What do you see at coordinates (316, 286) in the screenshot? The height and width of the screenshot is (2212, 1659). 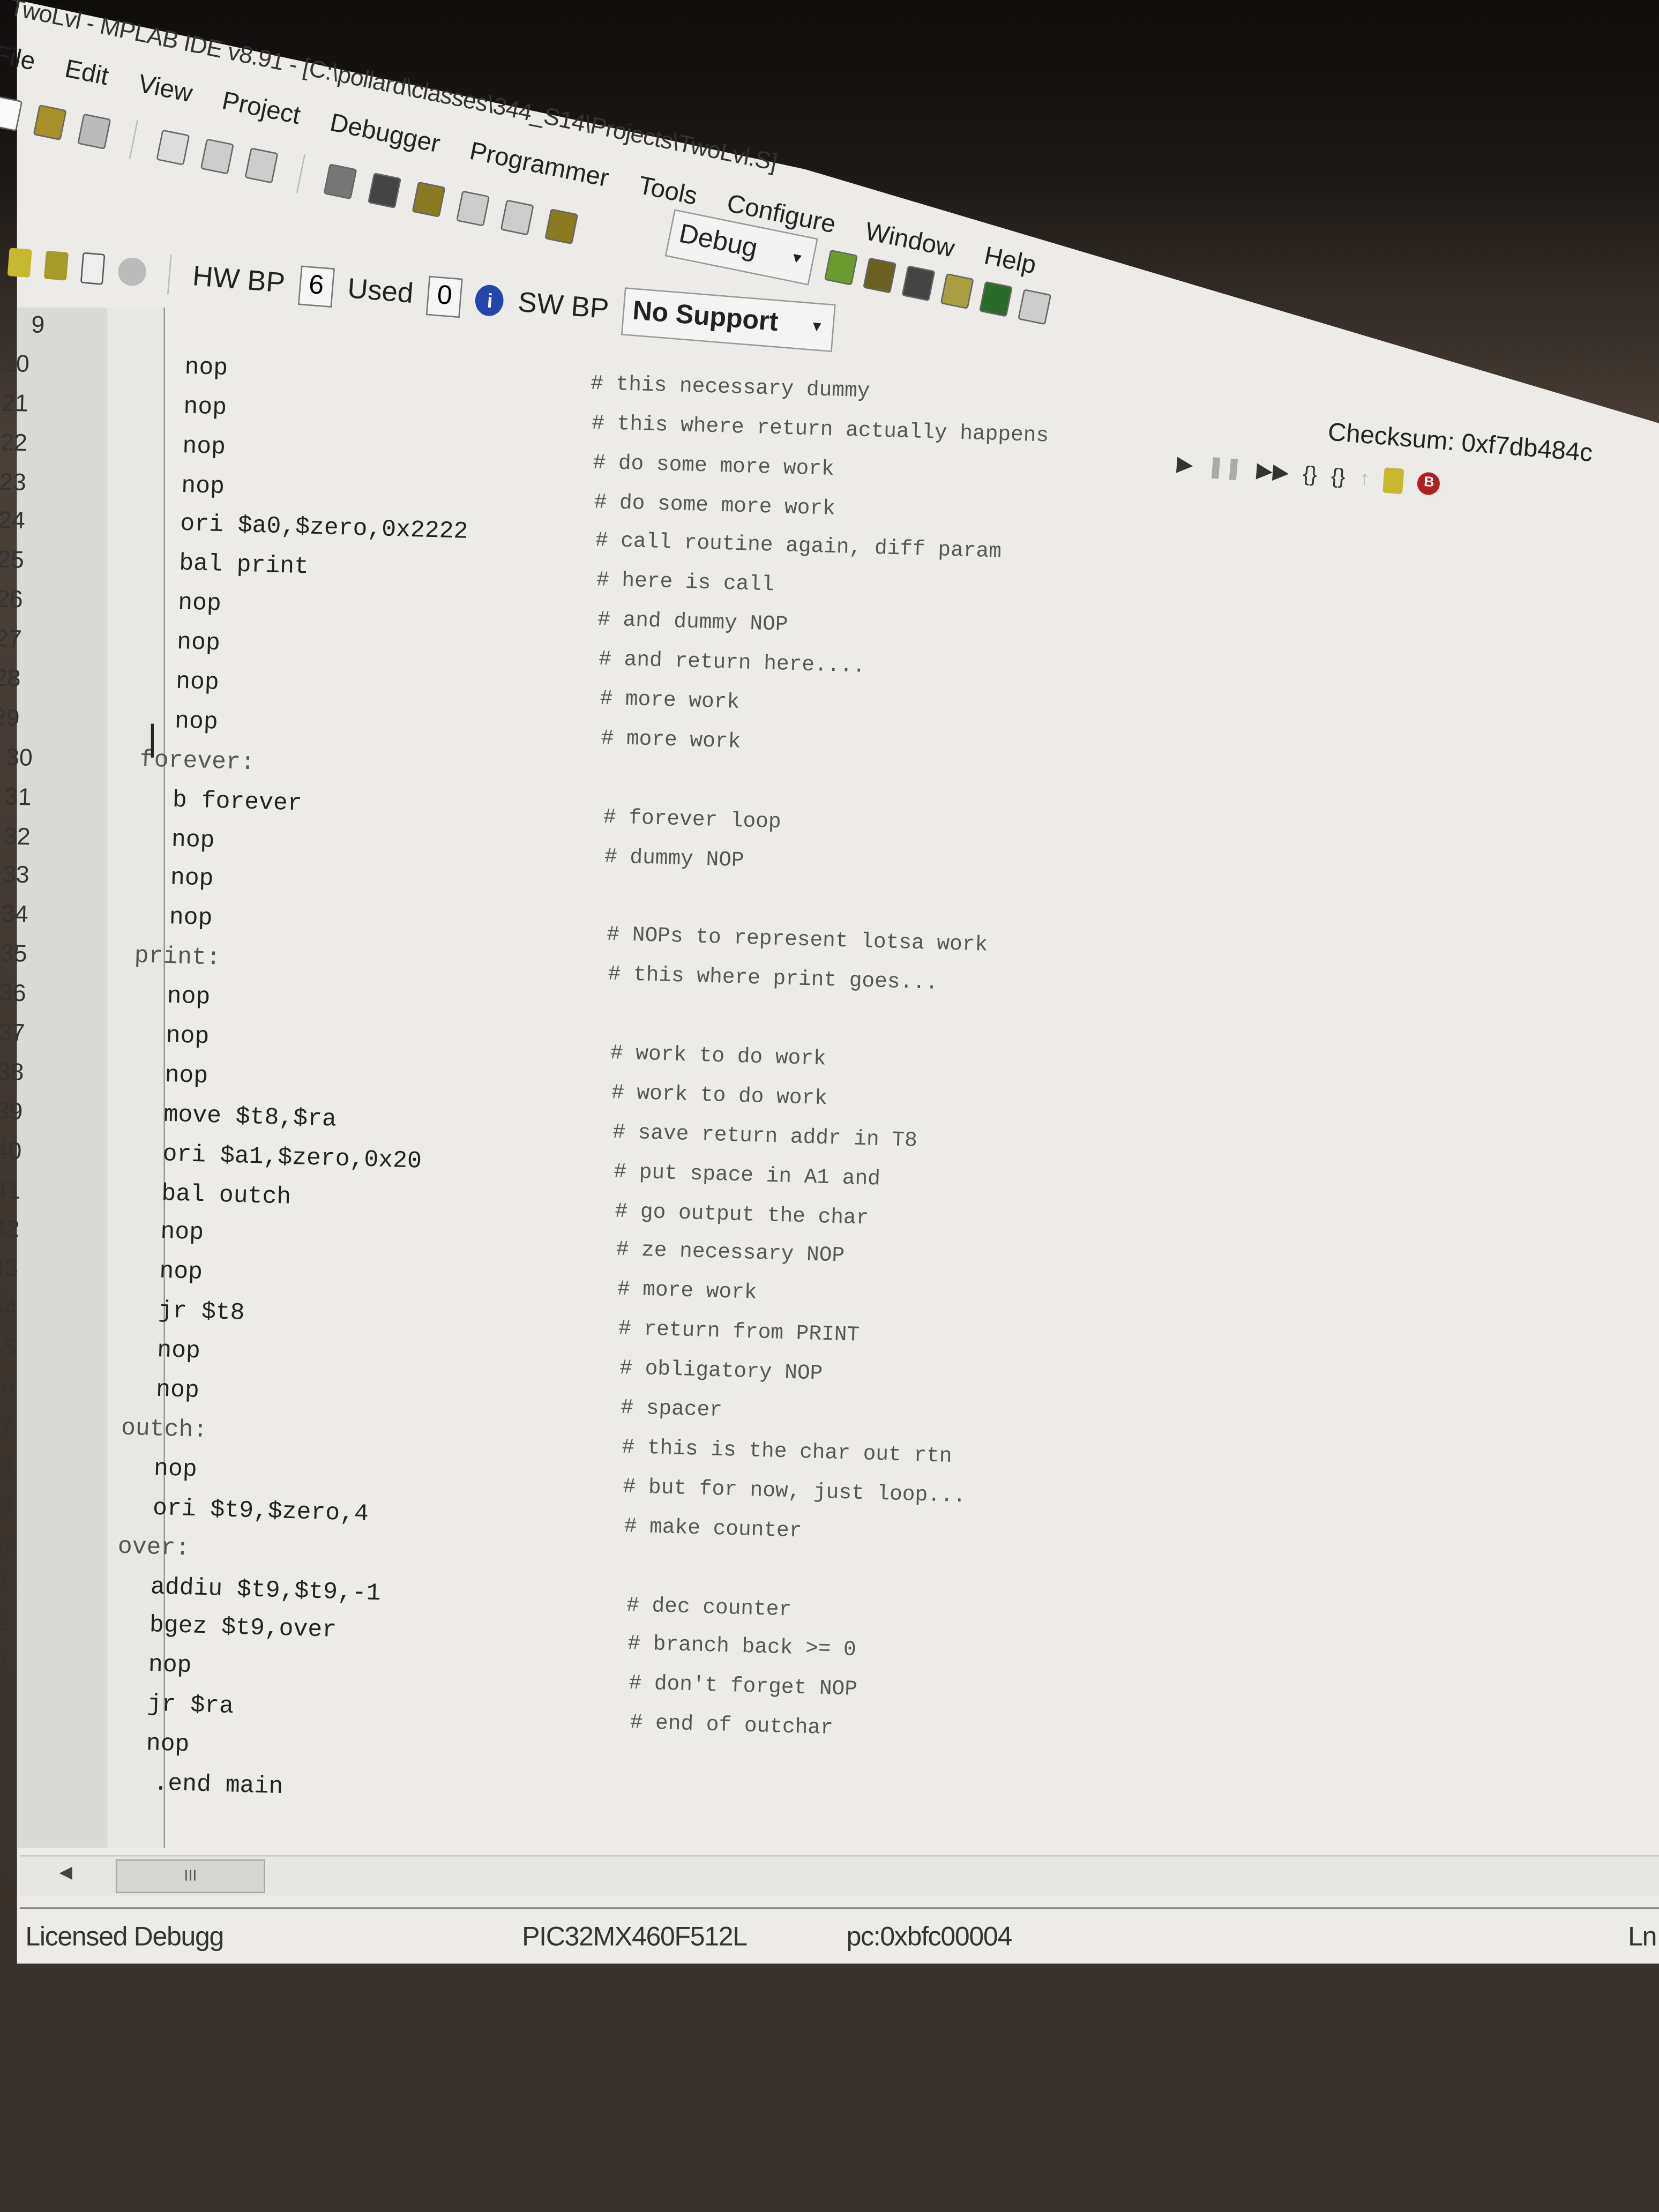 I see `hw-bp-count: 6` at bounding box center [316, 286].